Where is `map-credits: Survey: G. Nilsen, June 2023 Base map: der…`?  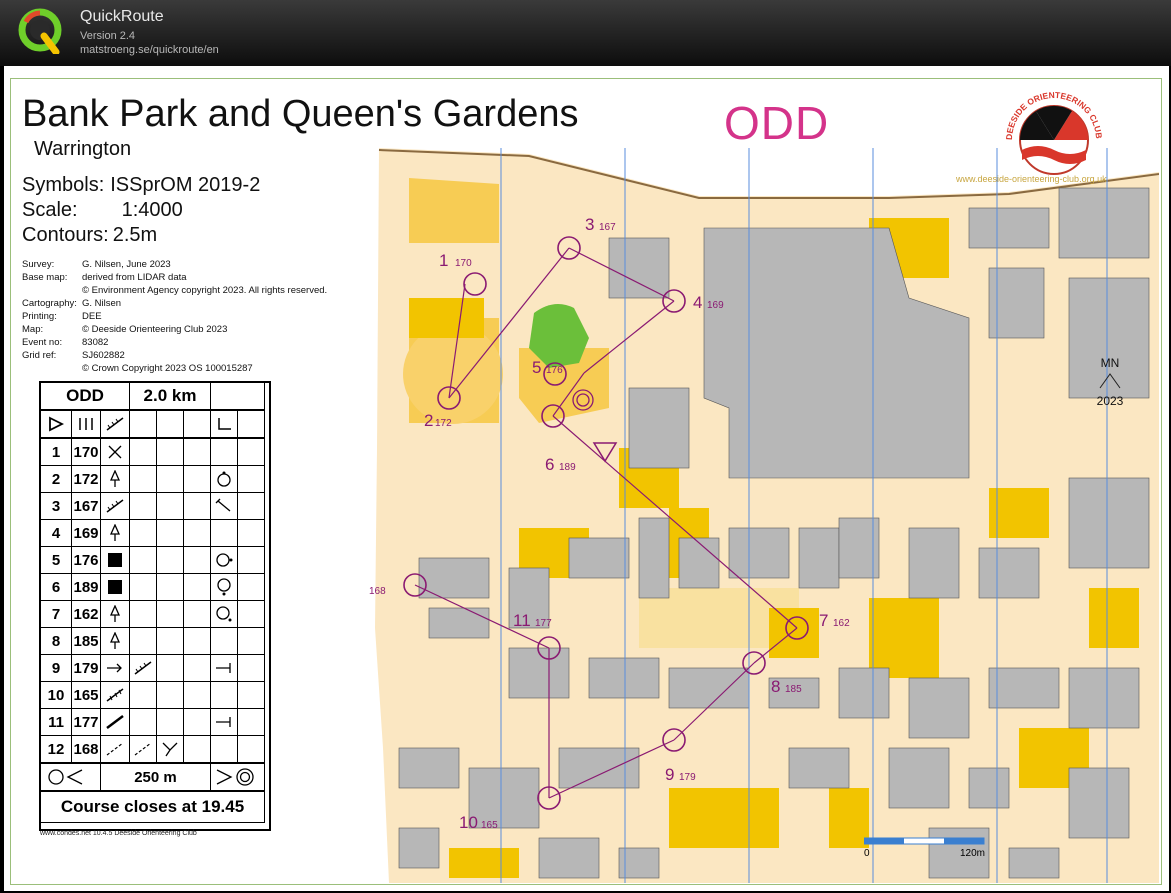 map-credits: Survey: G. Nilsen, June 2023 Base map: der… is located at coordinates (174, 316).